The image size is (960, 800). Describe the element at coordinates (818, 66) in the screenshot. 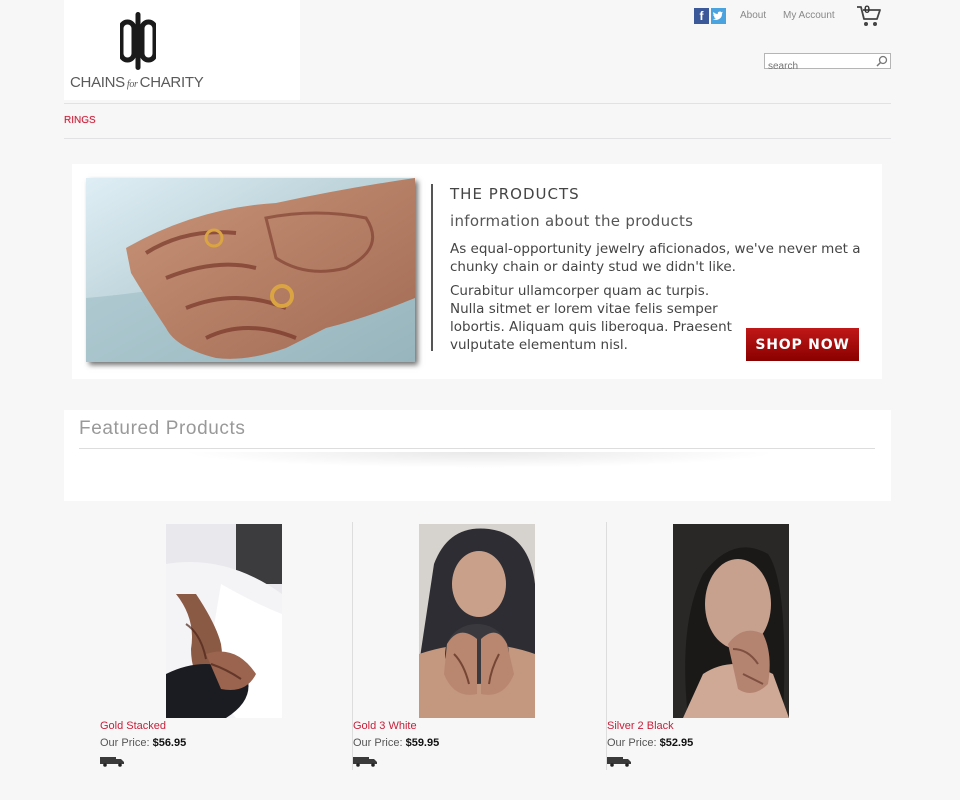

I see `search-input` at that location.